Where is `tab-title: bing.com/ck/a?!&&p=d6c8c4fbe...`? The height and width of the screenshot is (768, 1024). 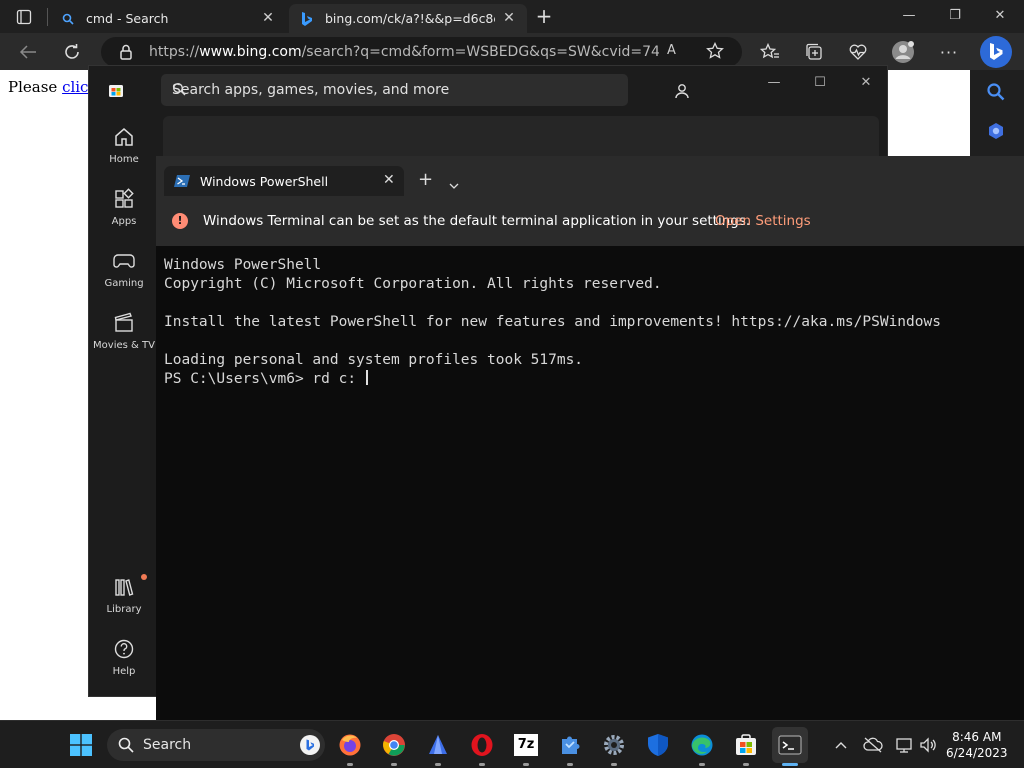 tab-title: bing.com/ck/a?!&&p=d6c8c4fbe... is located at coordinates (410, 18).